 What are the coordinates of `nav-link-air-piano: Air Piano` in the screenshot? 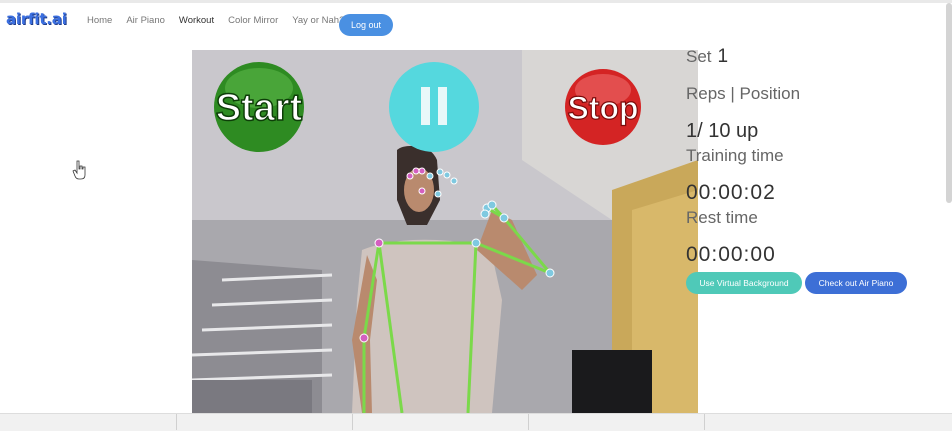 It's located at (145, 20).